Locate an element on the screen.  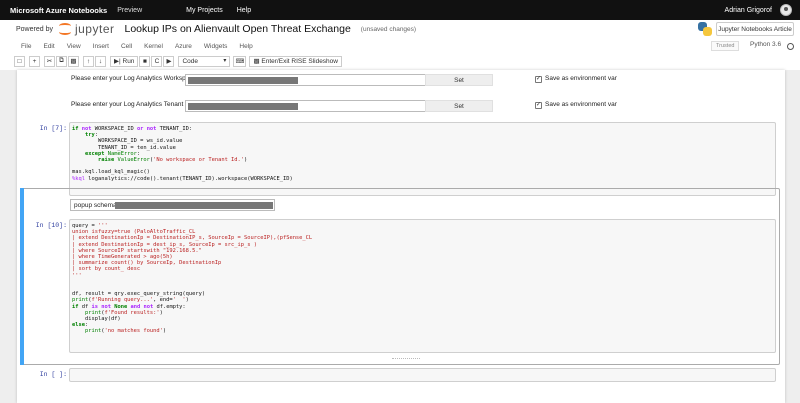
avatar is located at coordinates (786, 10).